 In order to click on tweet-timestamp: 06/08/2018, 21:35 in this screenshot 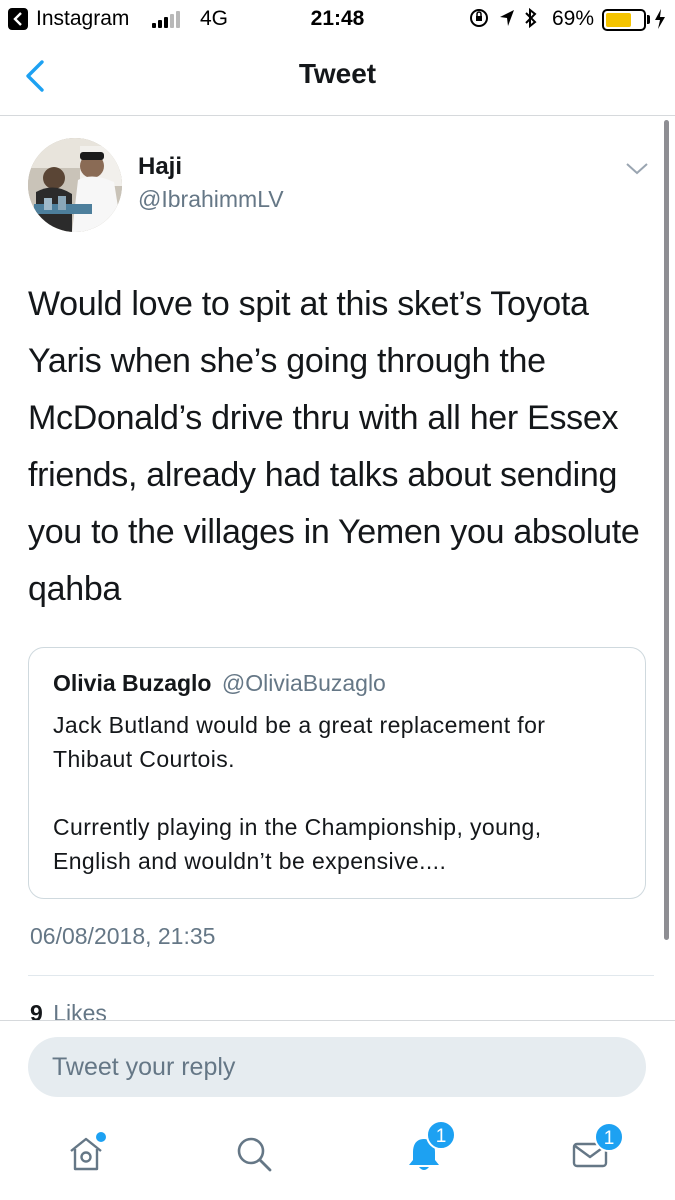, I will do `click(123, 936)`.